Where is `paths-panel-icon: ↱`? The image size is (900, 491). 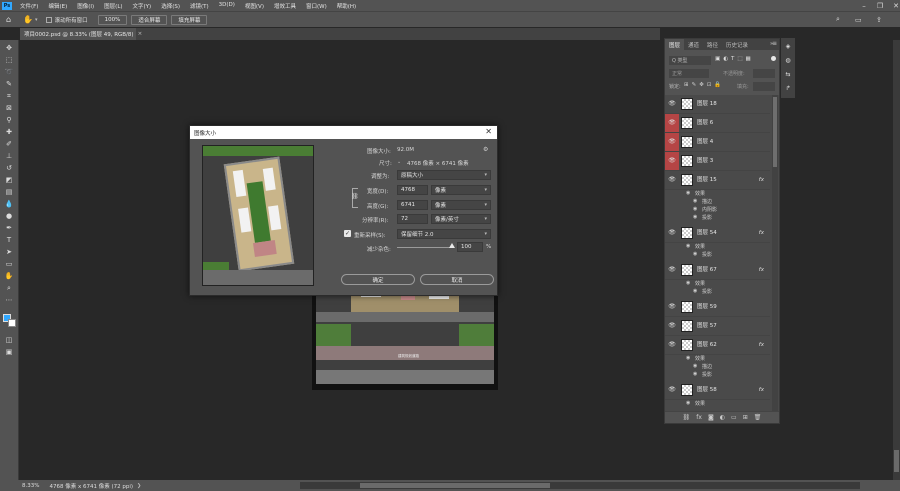 paths-panel-icon: ↱ is located at coordinates (788, 89).